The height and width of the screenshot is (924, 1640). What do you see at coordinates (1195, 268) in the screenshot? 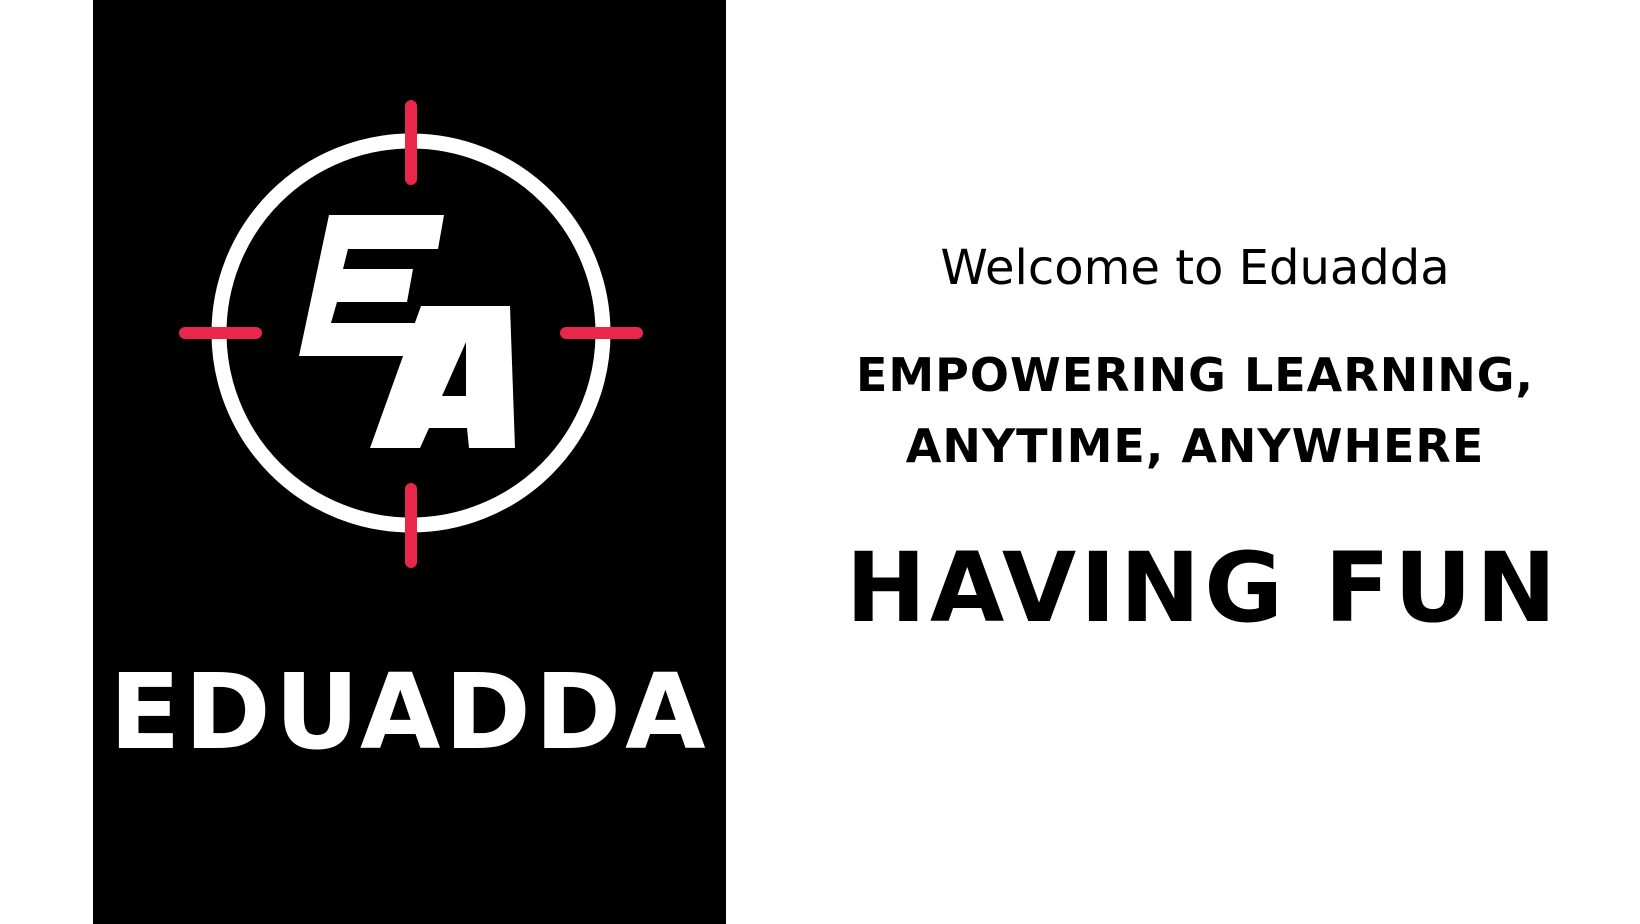
I see `welcome-text: Welcome to Eduadda` at bounding box center [1195, 268].